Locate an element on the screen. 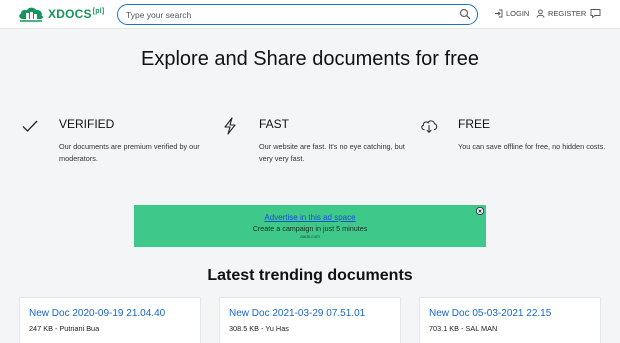 Image resolution: width=620 pixels, height=343 pixels. logo-text: XDOCS[pl] is located at coordinates (76, 14).